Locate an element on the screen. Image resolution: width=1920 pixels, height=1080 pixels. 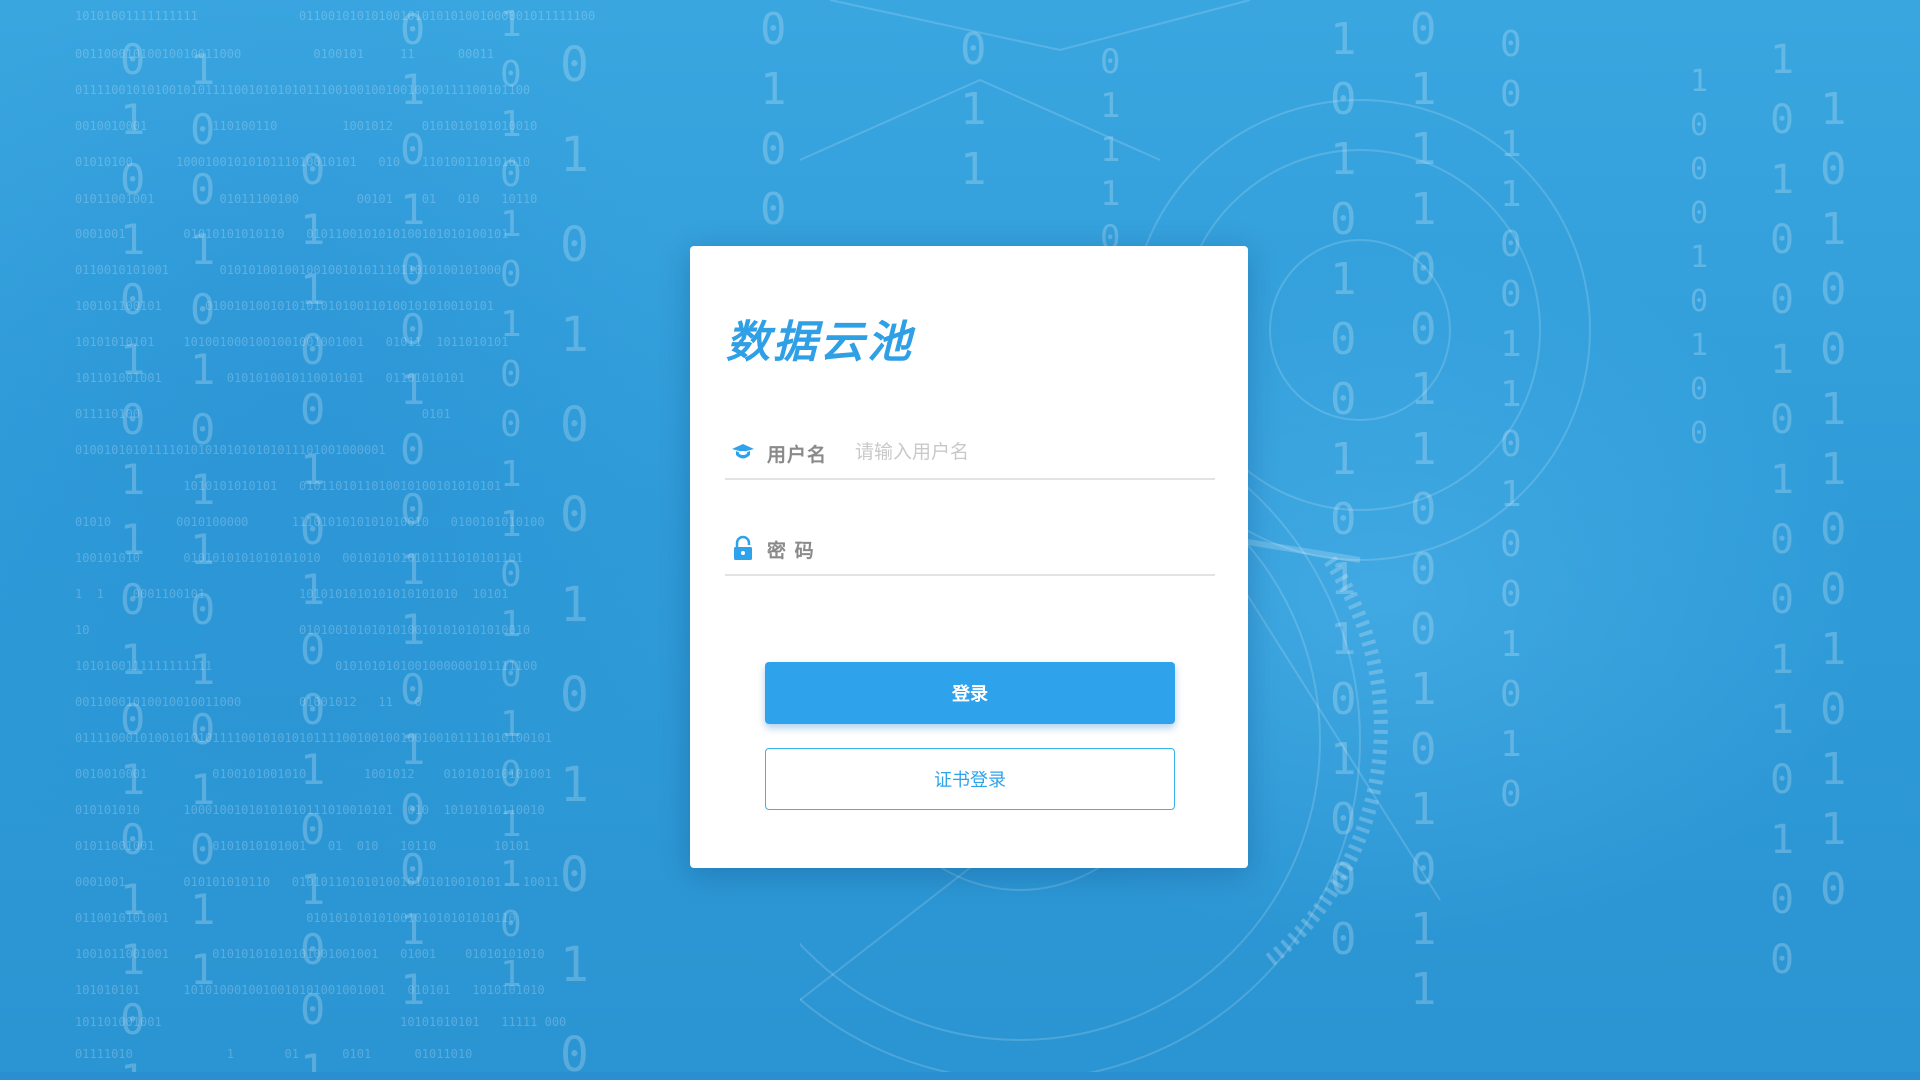
username-label: 用户名 is located at coordinates (797, 455).